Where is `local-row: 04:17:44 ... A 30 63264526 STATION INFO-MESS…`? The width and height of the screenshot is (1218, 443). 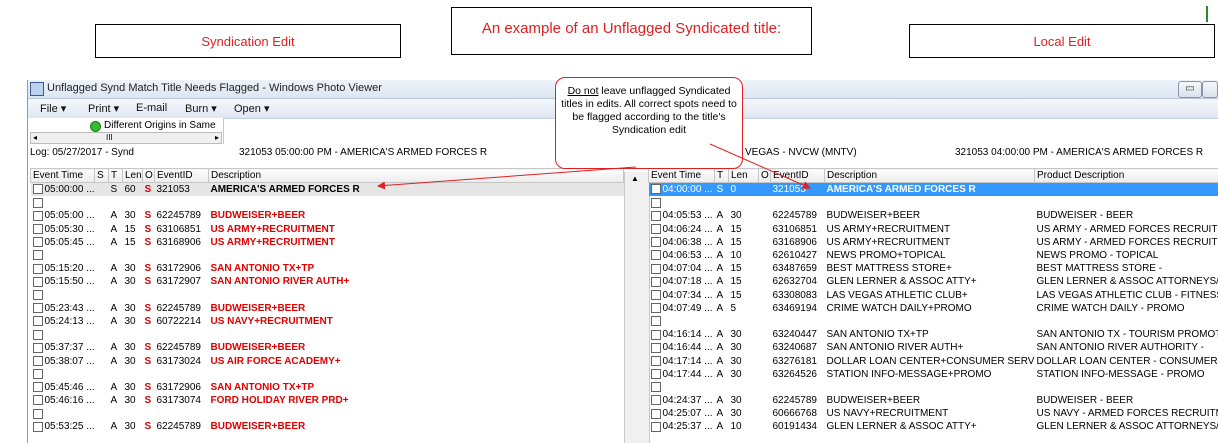 local-row: 04:17:44 ... A 30 63264526 STATION INFO-MESS… is located at coordinates (933, 374).